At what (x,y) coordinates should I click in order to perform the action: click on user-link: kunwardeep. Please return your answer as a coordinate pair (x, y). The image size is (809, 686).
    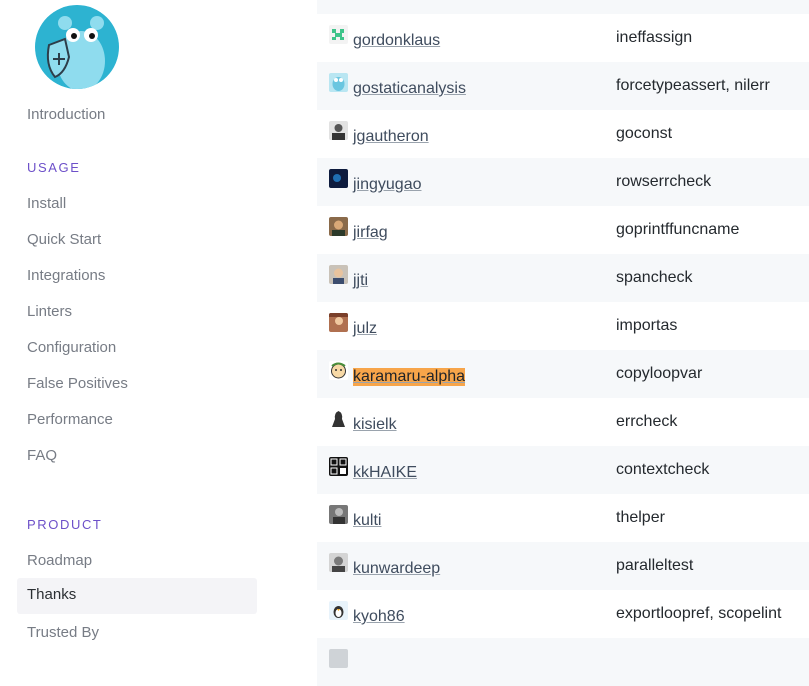
    Looking at the image, I should click on (396, 569).